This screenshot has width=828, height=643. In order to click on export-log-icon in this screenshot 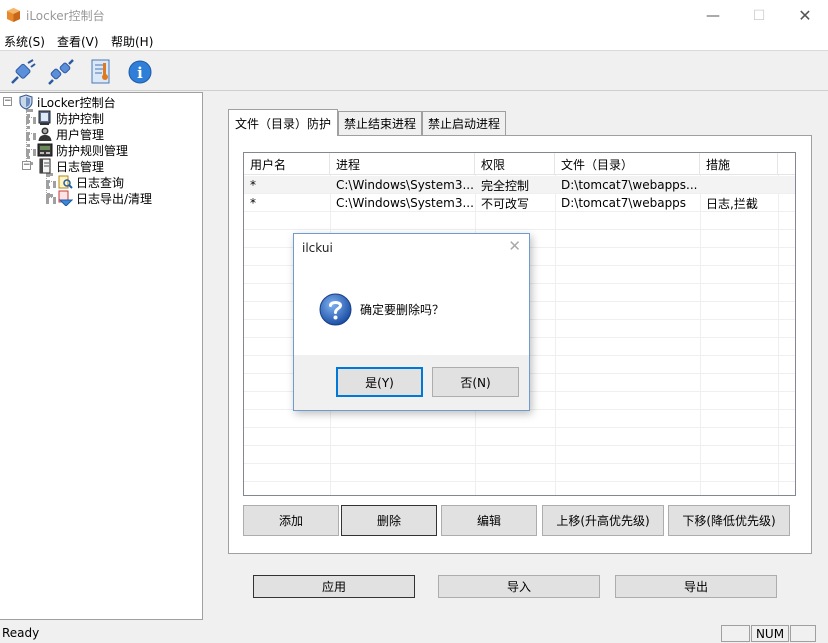, I will do `click(65, 198)`.